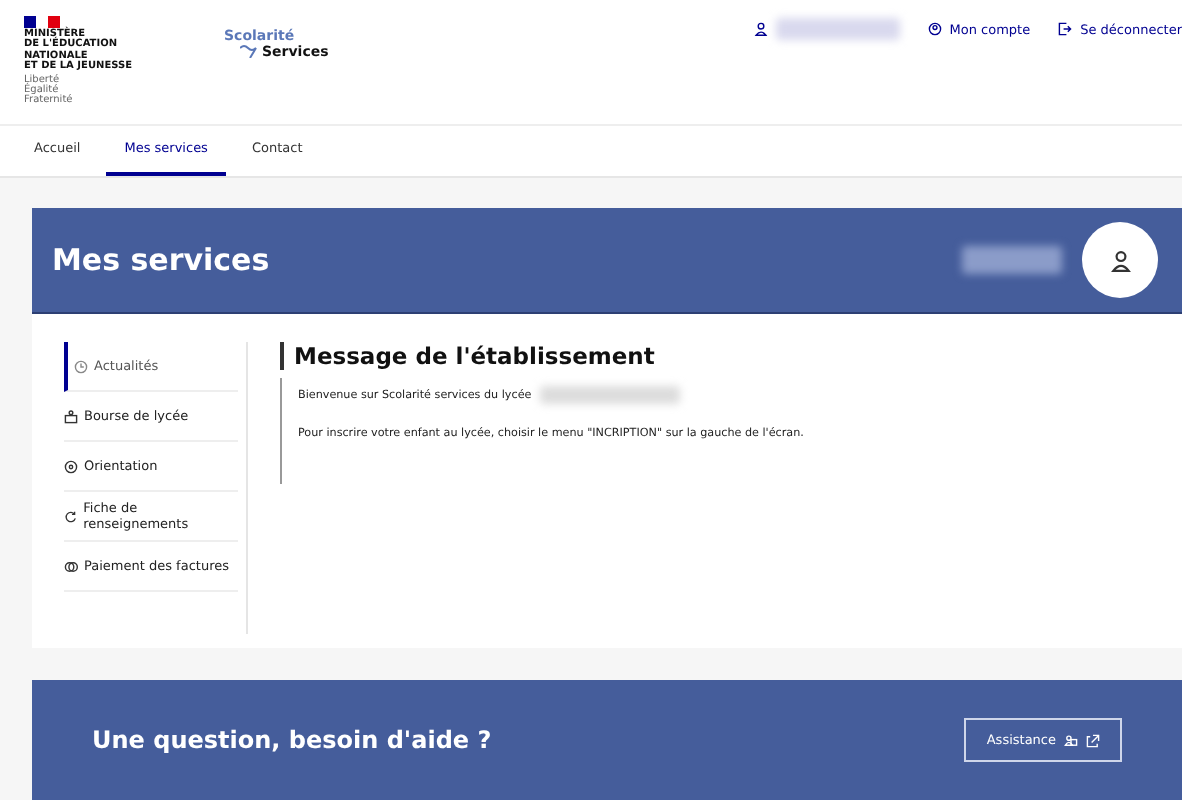 This screenshot has width=1182, height=800. I want to click on help-title: Une question, besoin d'aide ?, so click(292, 740).